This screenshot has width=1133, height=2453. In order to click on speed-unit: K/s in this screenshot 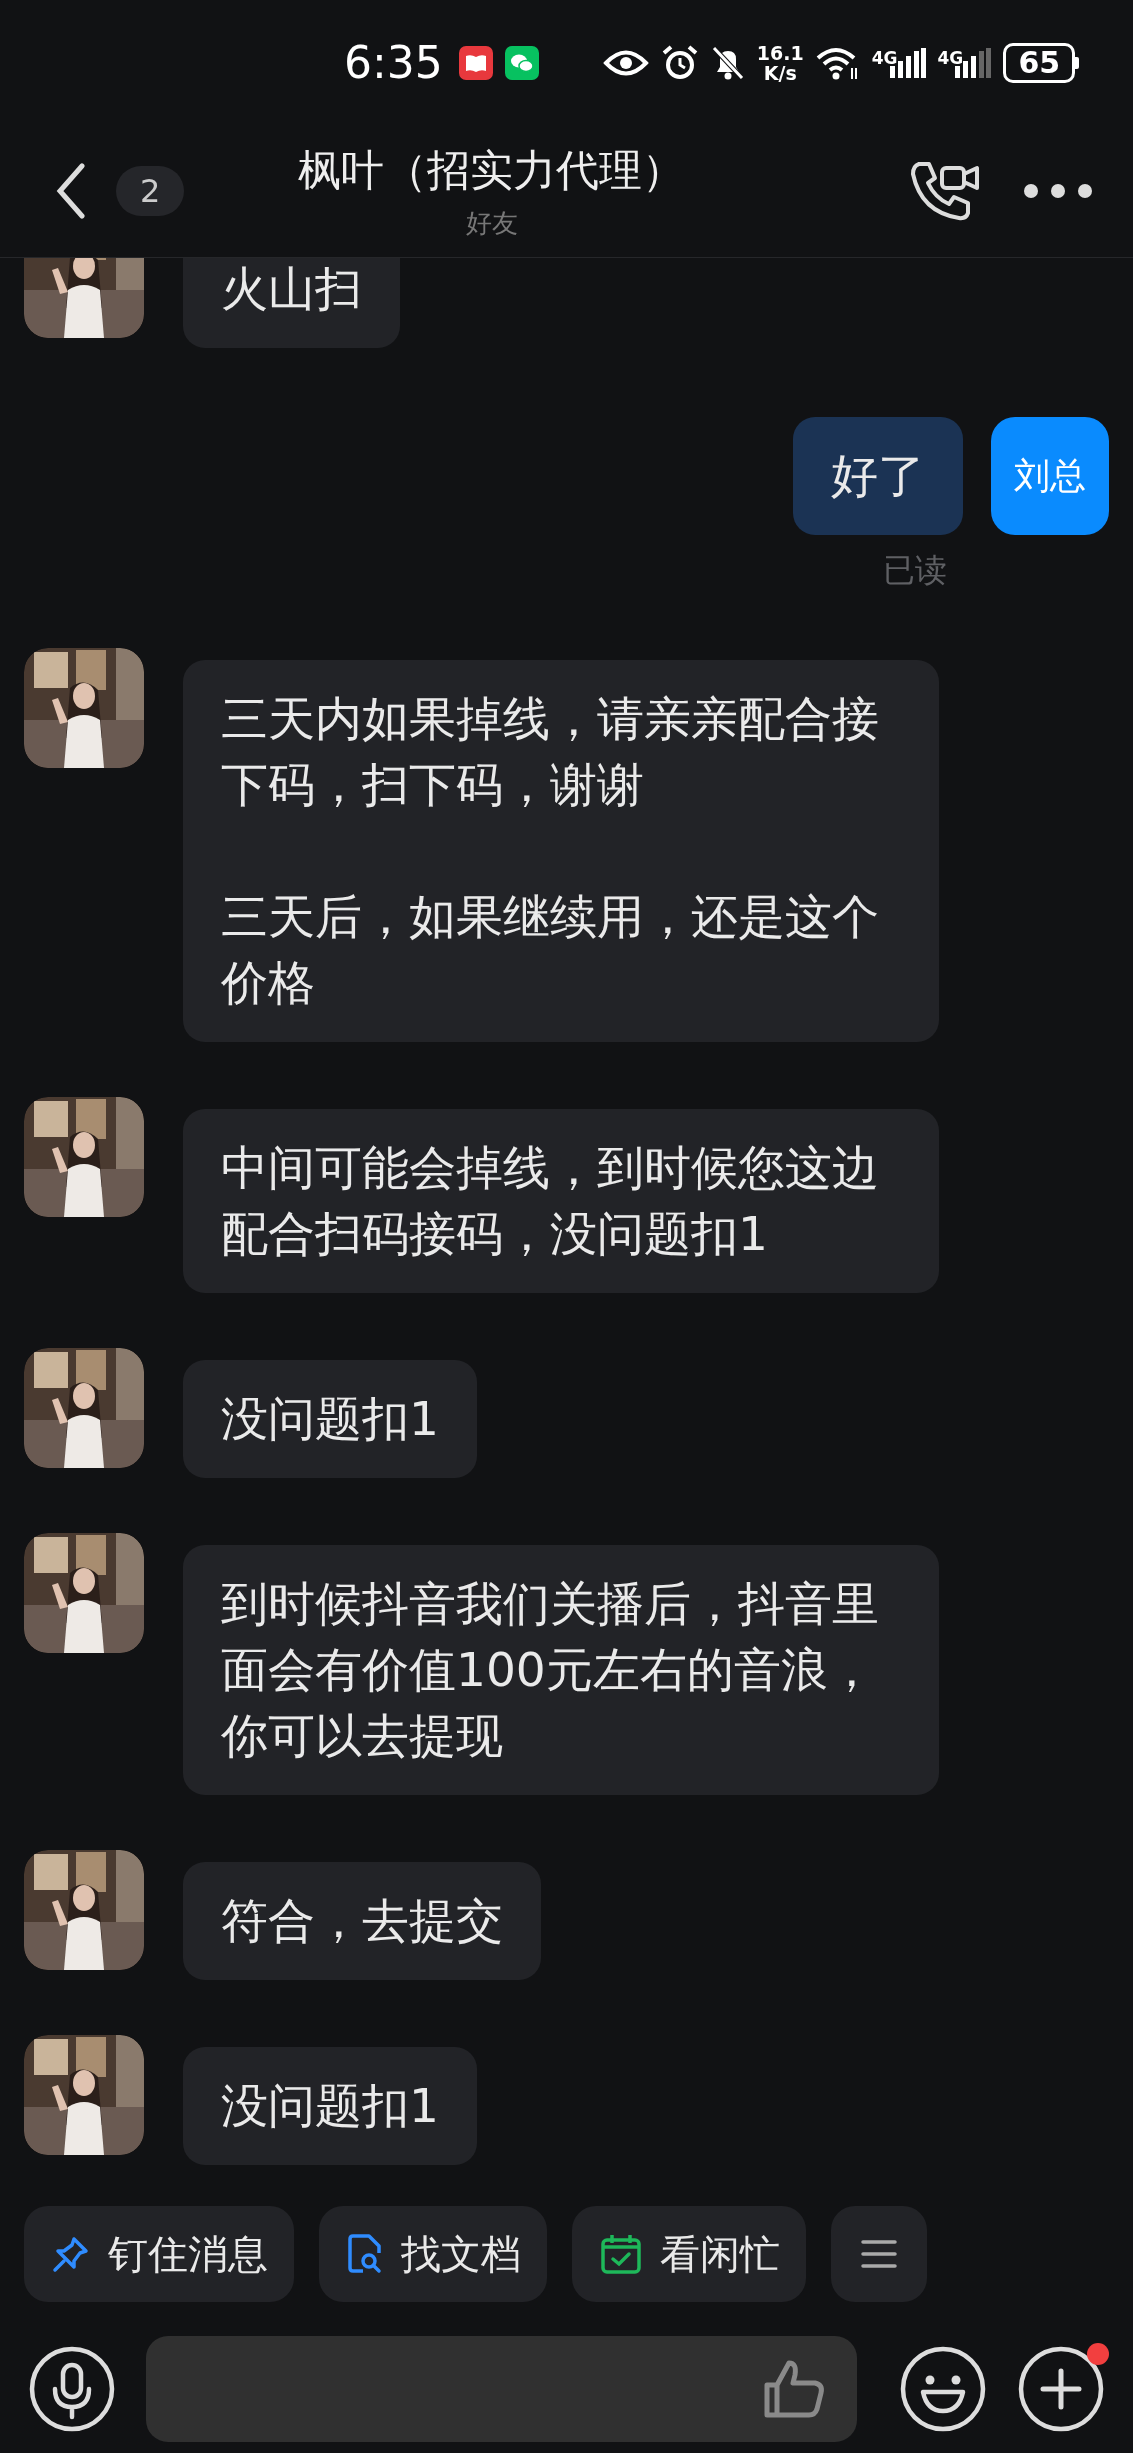, I will do `click(780, 72)`.